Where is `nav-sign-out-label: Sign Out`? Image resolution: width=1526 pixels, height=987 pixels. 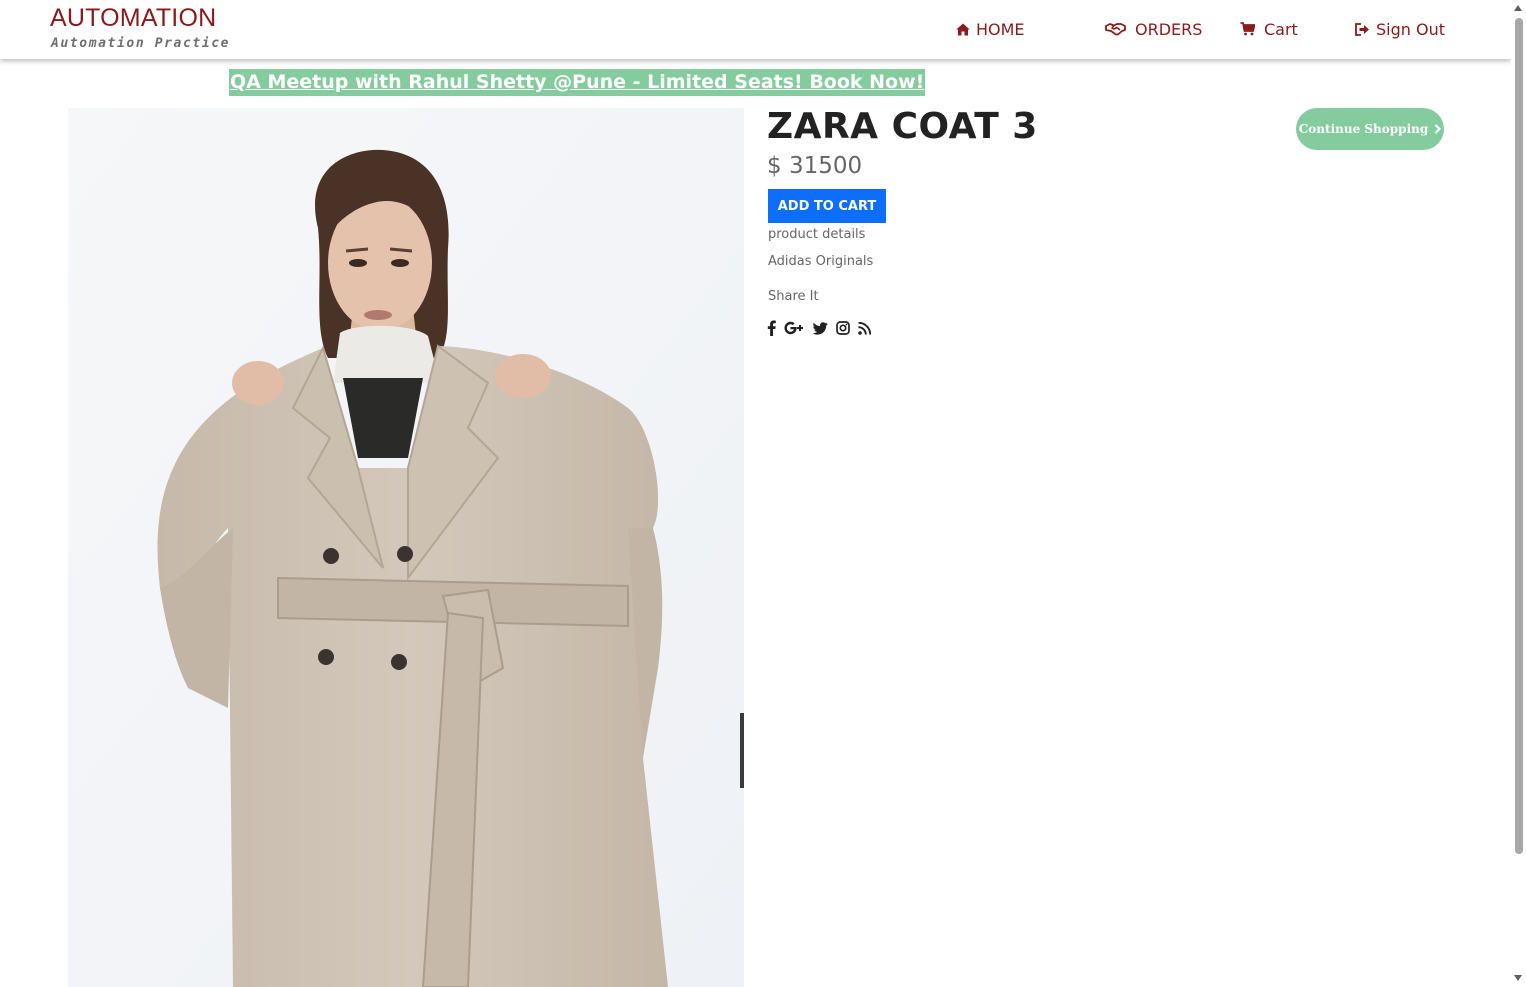
nav-sign-out-label: Sign Out is located at coordinates (1410, 29).